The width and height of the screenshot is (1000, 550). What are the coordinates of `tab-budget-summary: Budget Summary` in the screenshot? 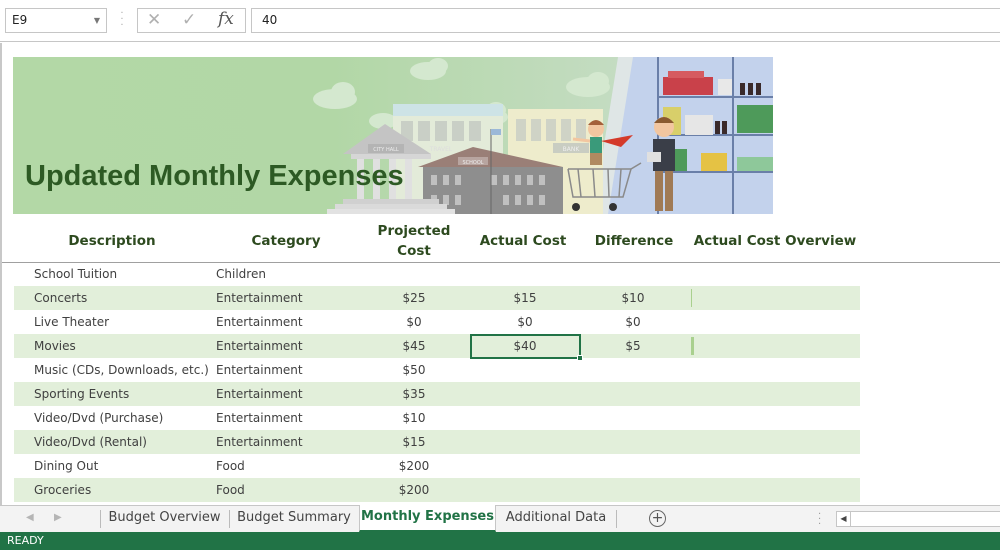 It's located at (294, 519).